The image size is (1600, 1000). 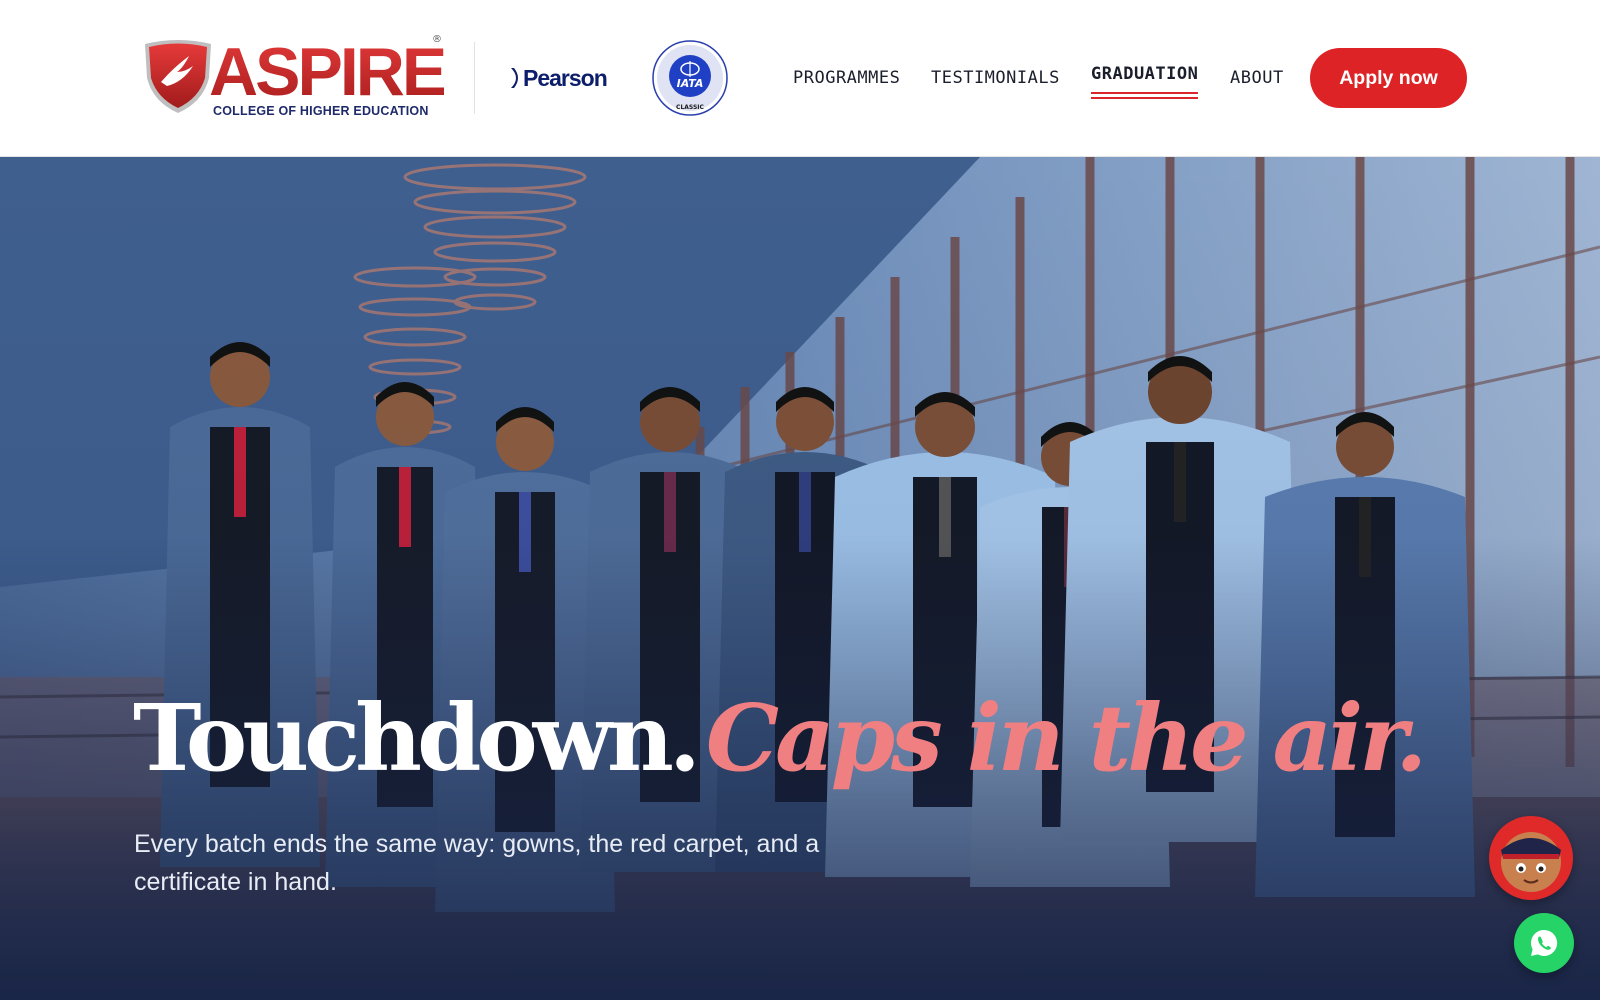 I want to click on active-nav-underline, so click(x=1145, y=95).